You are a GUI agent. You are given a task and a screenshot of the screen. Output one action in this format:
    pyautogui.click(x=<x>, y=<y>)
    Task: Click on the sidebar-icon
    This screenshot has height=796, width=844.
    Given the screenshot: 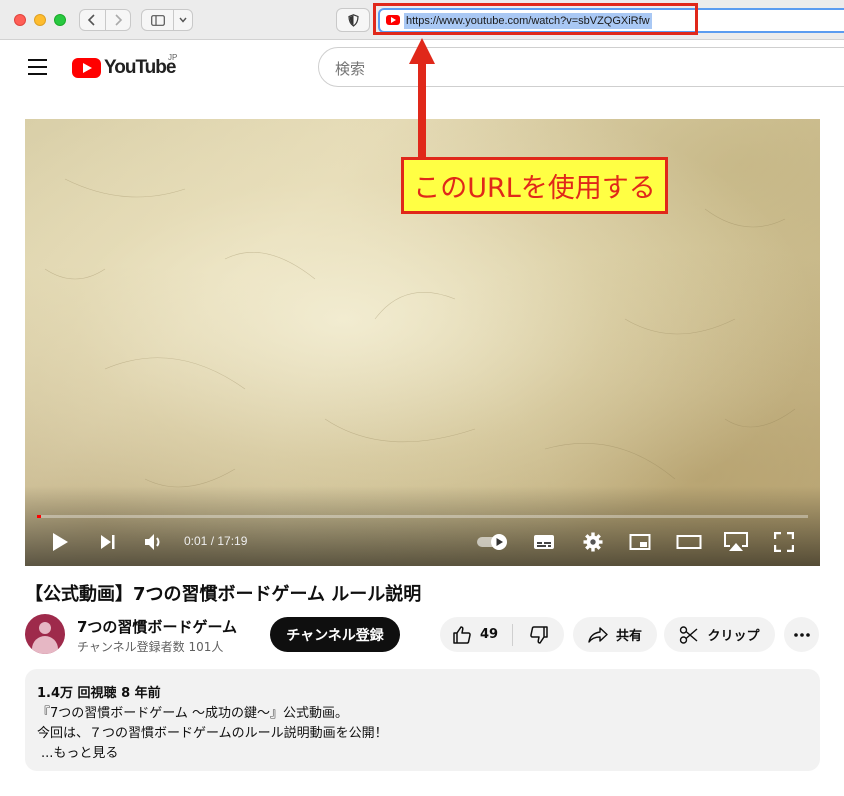 What is the action you would take?
    pyautogui.click(x=157, y=20)
    